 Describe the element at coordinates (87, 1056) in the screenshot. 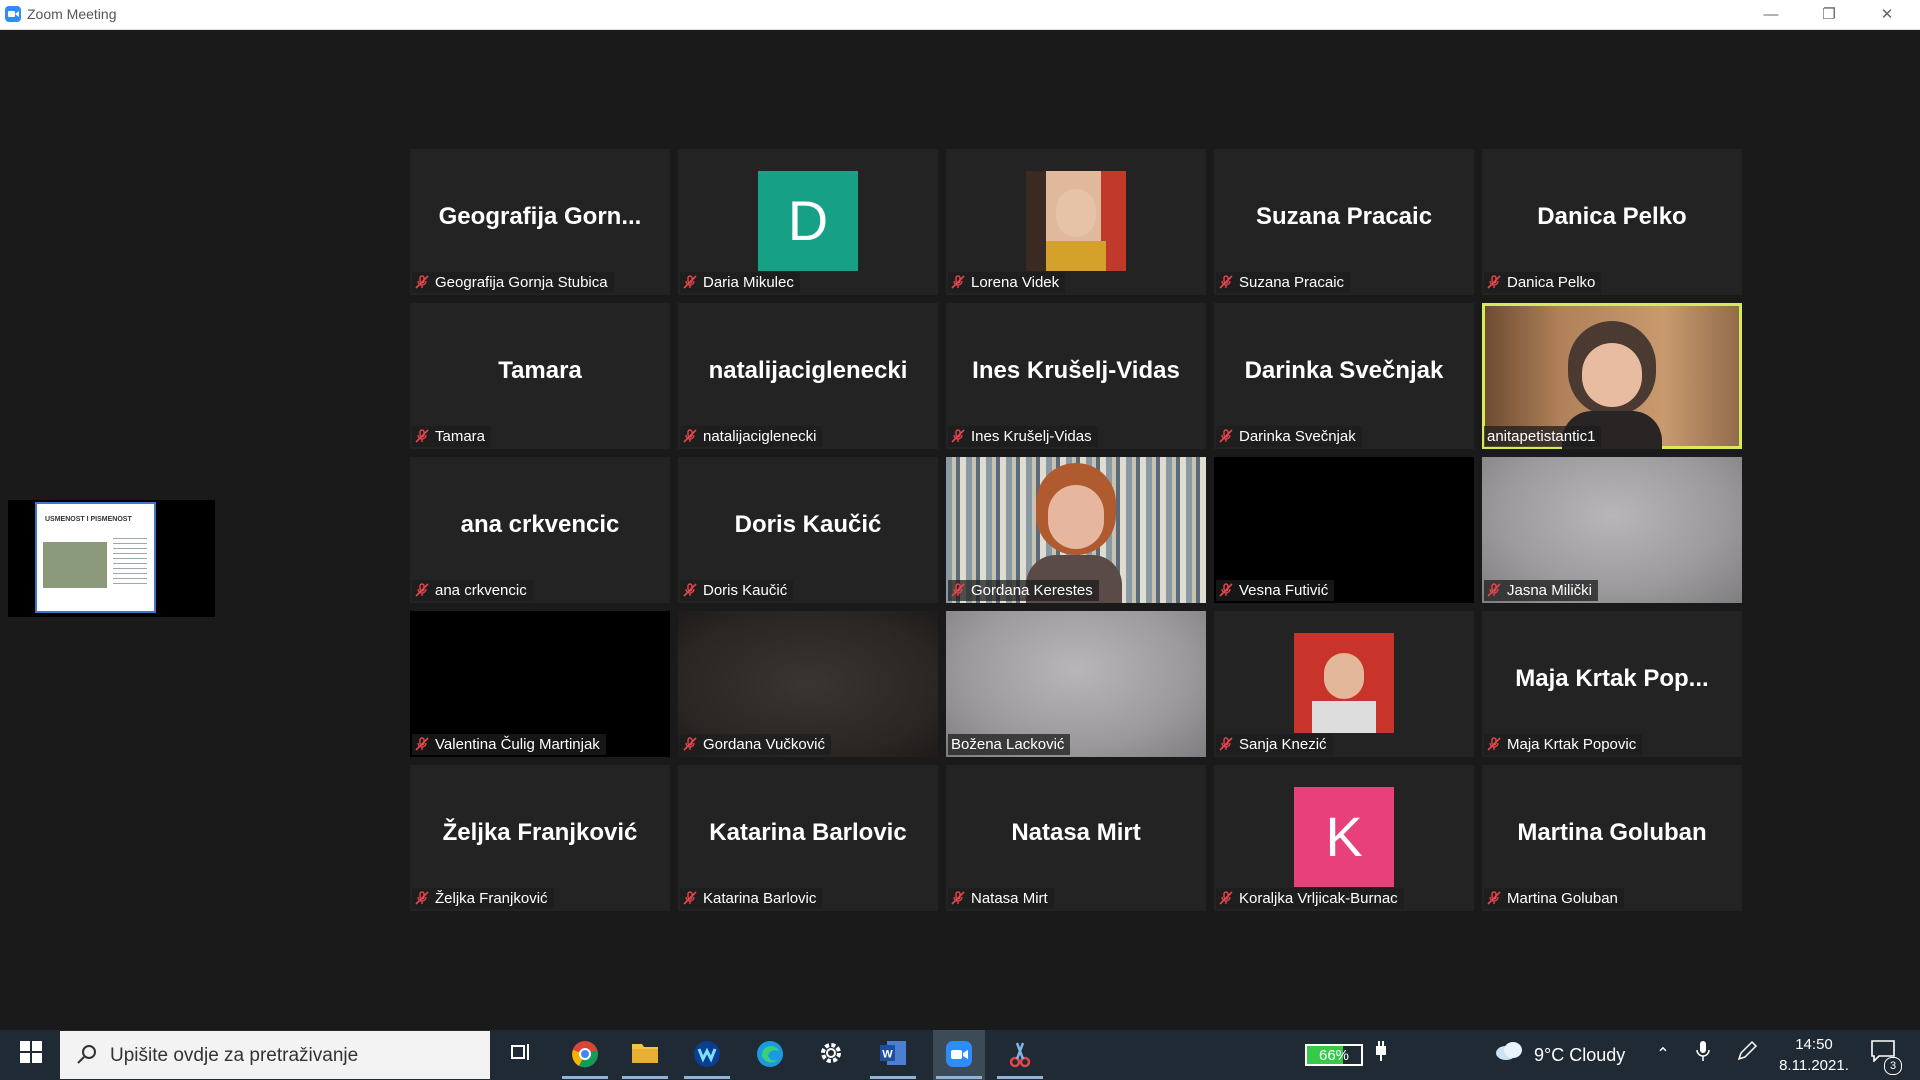

I see `search-icon` at that location.